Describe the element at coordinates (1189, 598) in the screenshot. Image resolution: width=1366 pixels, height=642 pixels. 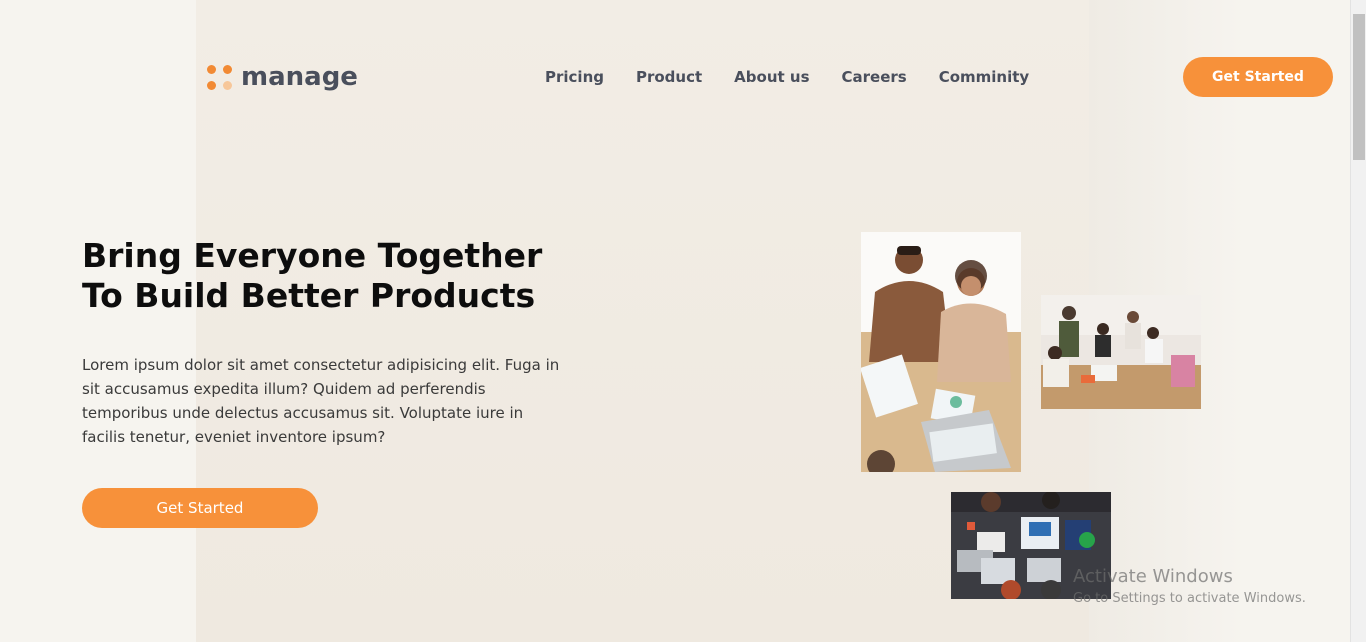
I see `os-activation-watermark-subtitle: Go to Settings to activate Windows.` at that location.